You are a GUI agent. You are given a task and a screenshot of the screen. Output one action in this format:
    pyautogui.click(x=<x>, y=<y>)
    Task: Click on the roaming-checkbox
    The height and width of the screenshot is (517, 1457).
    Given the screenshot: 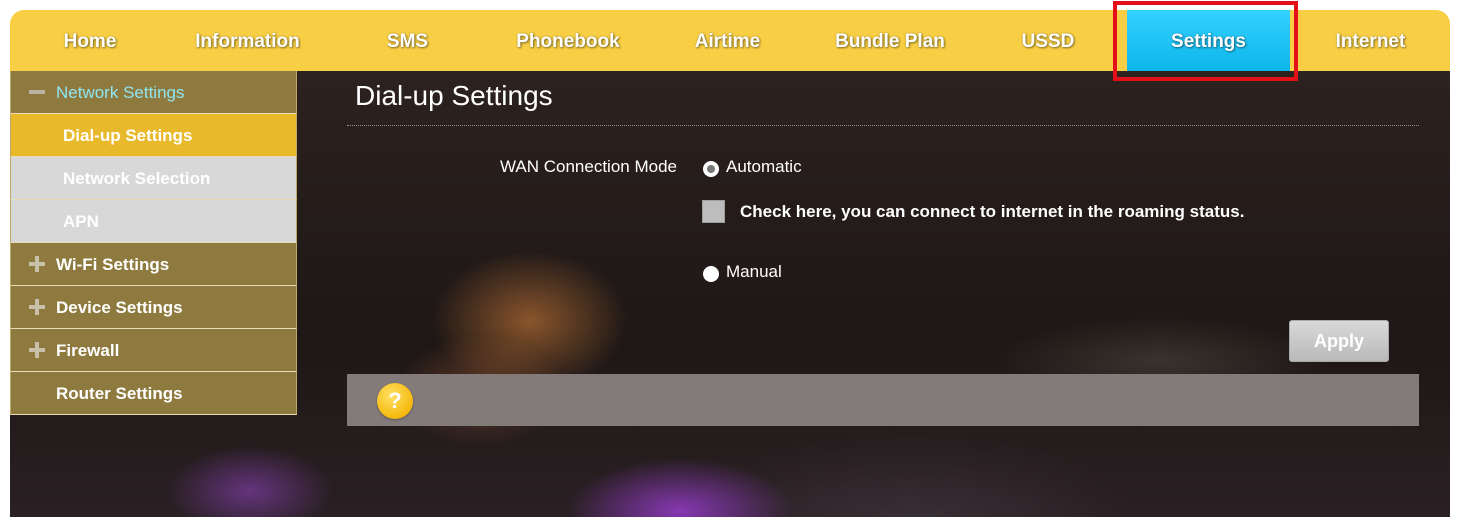 What is the action you would take?
    pyautogui.click(x=713, y=211)
    